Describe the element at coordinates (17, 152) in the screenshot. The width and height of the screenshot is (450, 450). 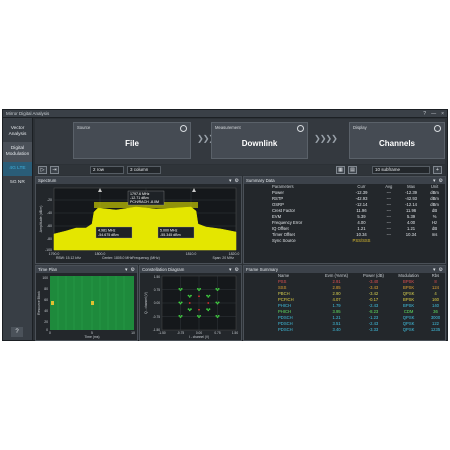
I see `sidebar-item-digital-modulation: Digital Modulation` at that location.